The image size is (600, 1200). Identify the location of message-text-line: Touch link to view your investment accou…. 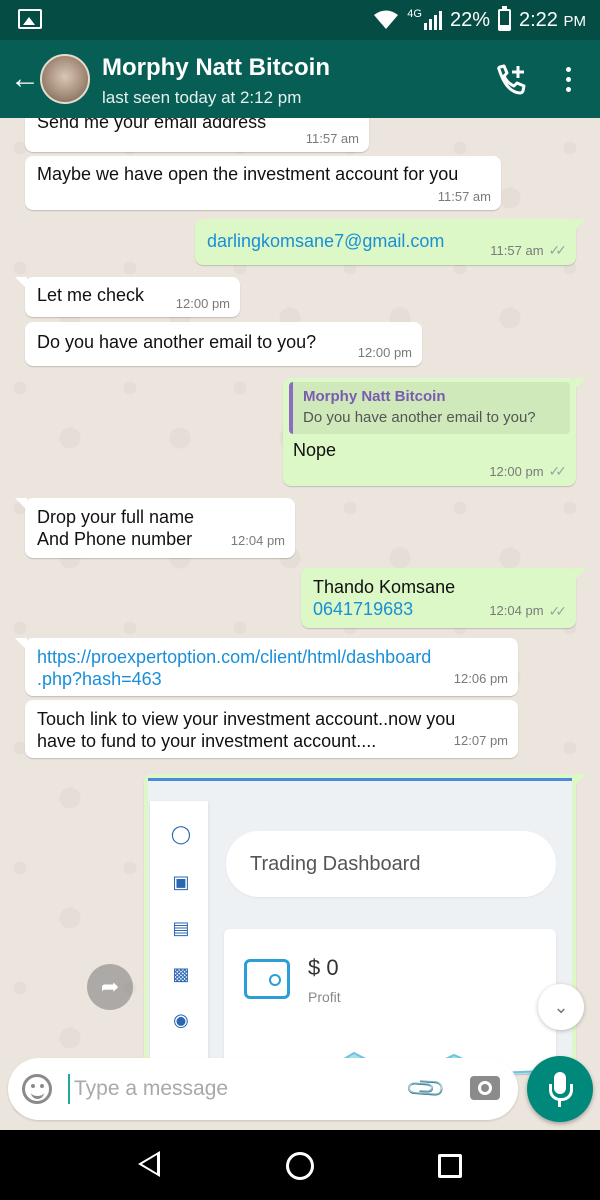
(246, 719).